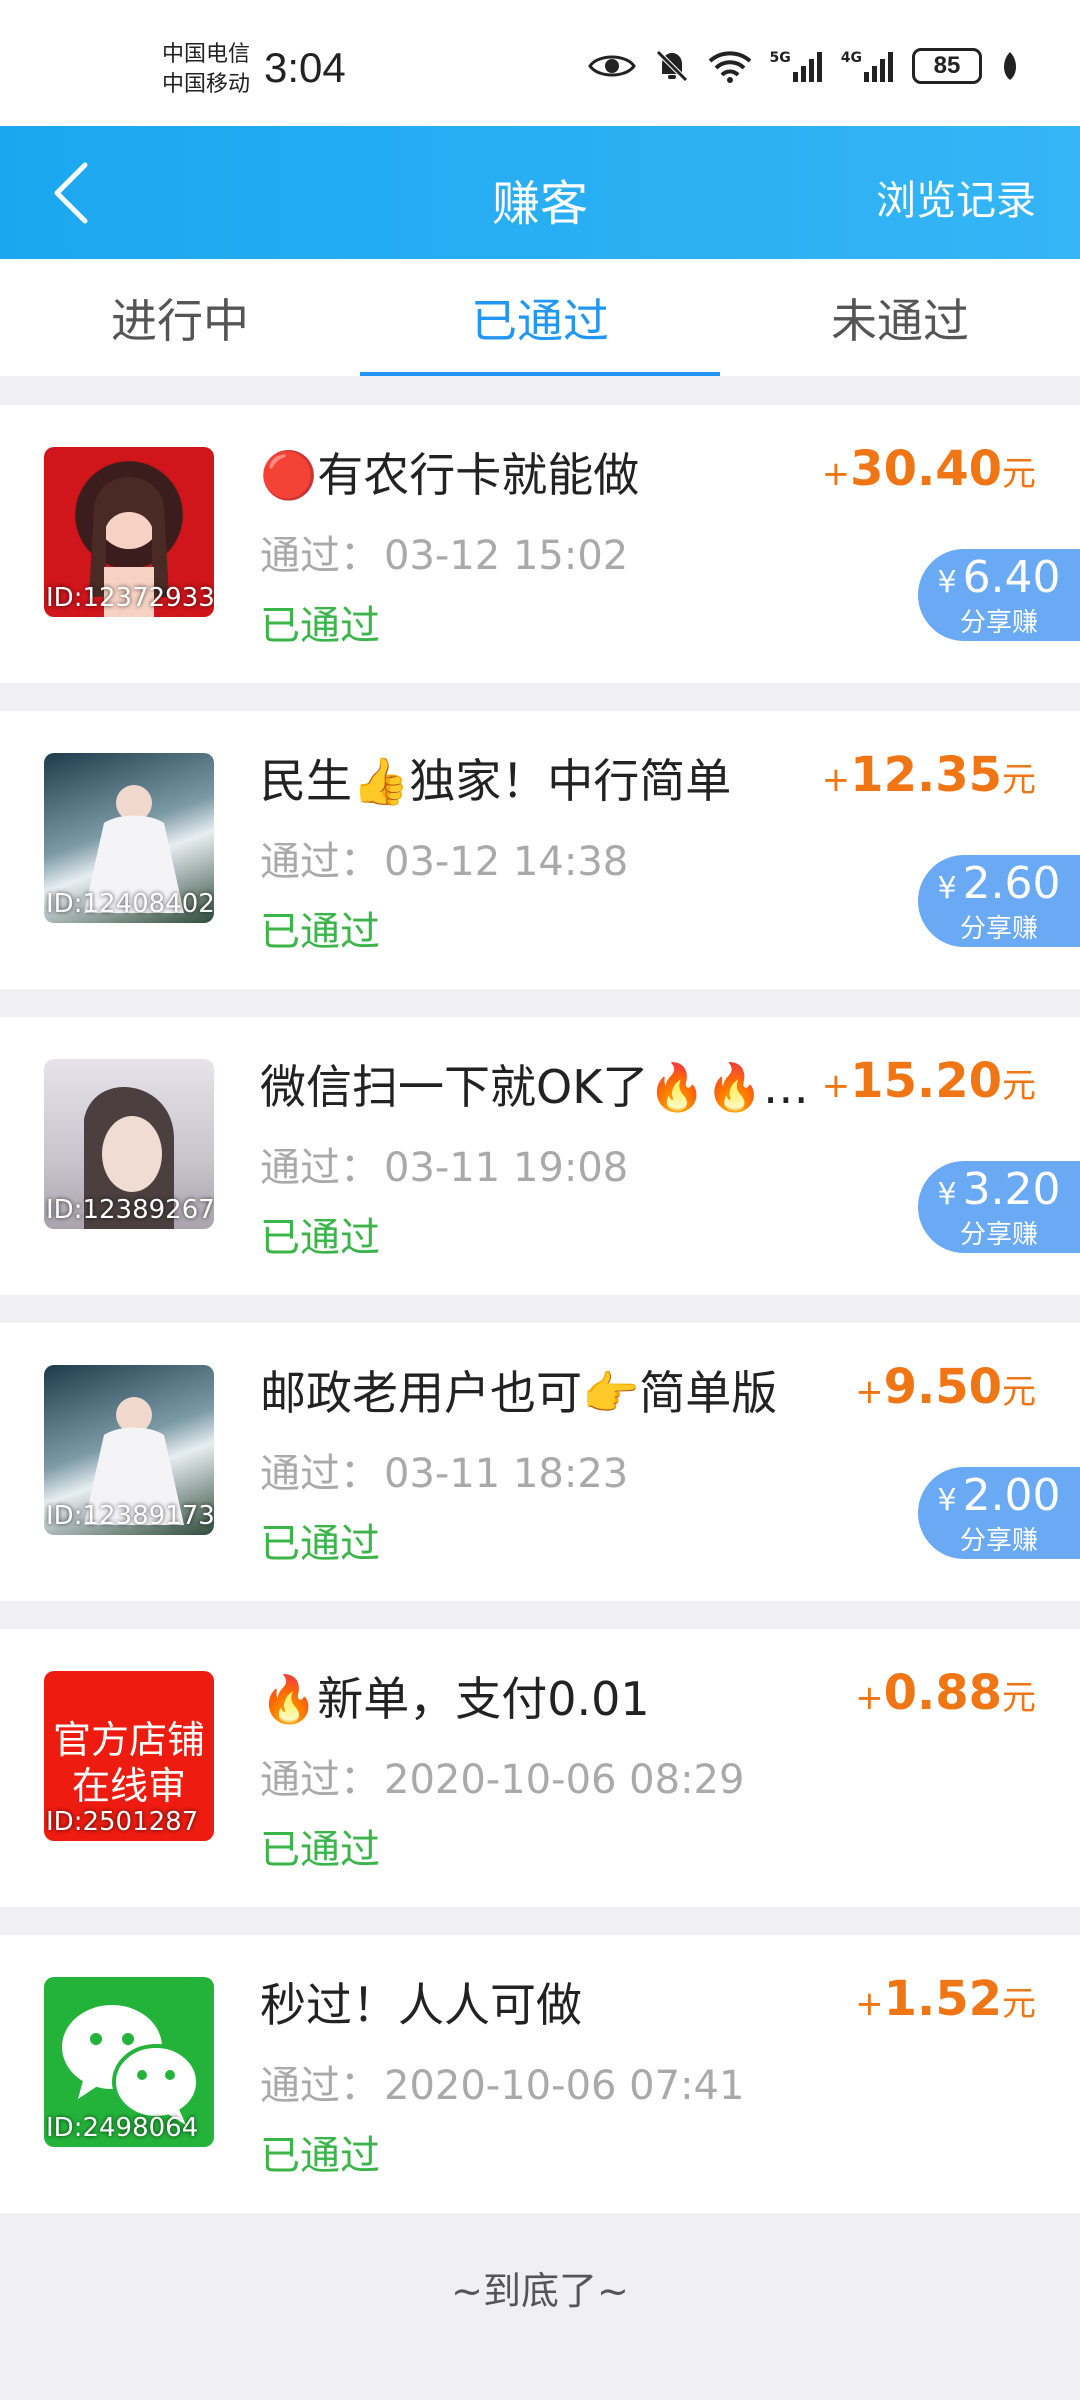  Describe the element at coordinates (130, 904) in the screenshot. I see `avatar-id: ID:12408402` at that location.